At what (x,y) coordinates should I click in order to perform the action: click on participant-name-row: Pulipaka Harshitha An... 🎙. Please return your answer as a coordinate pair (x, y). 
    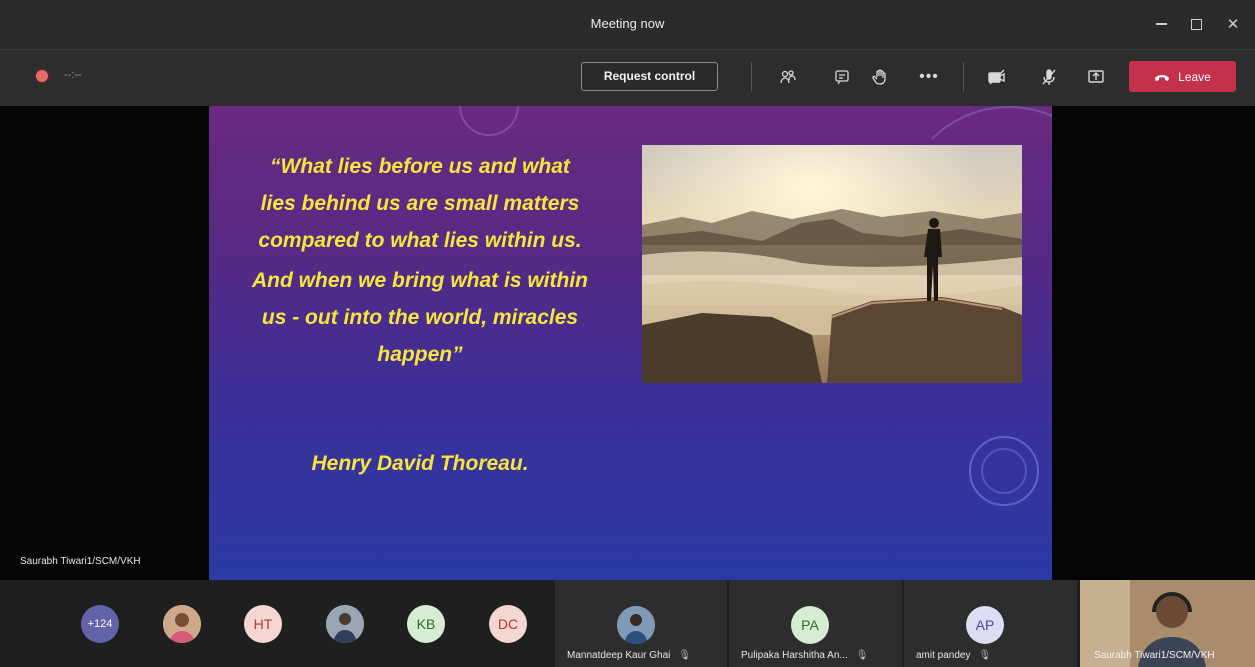
    Looking at the image, I should click on (804, 655).